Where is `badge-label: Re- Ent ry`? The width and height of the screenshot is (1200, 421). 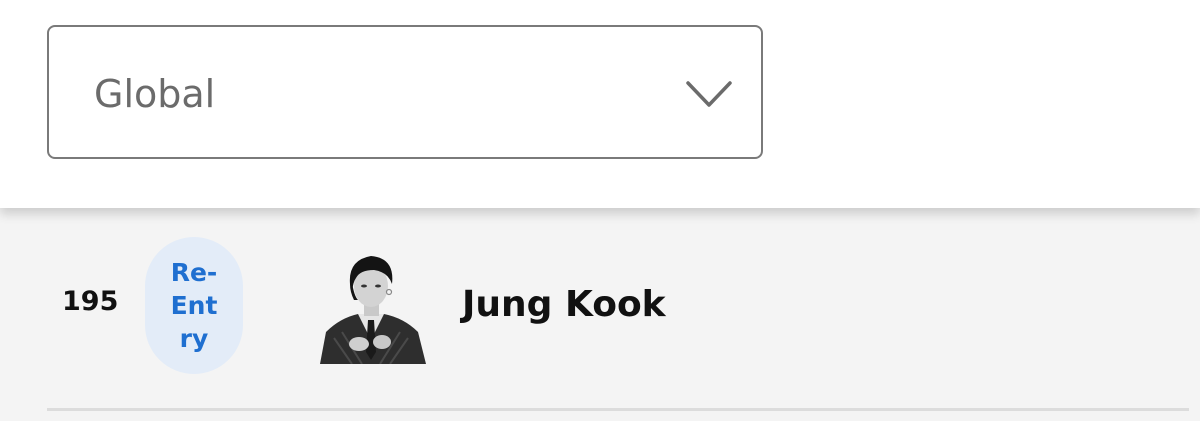
badge-label: Re- Ent ry is located at coordinates (194, 305).